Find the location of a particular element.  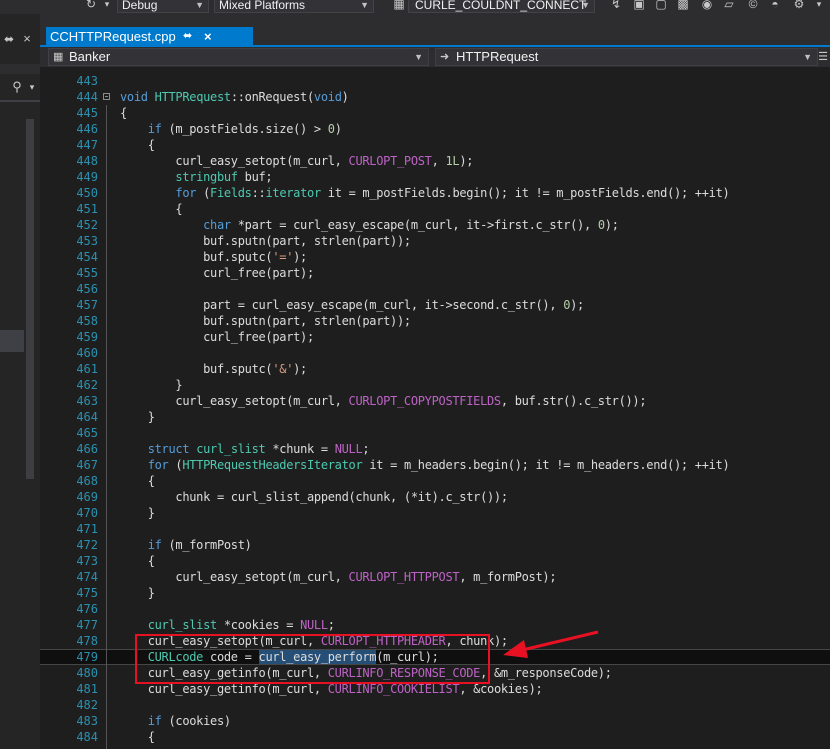

annotation-arrow is located at coordinates (551, 644).